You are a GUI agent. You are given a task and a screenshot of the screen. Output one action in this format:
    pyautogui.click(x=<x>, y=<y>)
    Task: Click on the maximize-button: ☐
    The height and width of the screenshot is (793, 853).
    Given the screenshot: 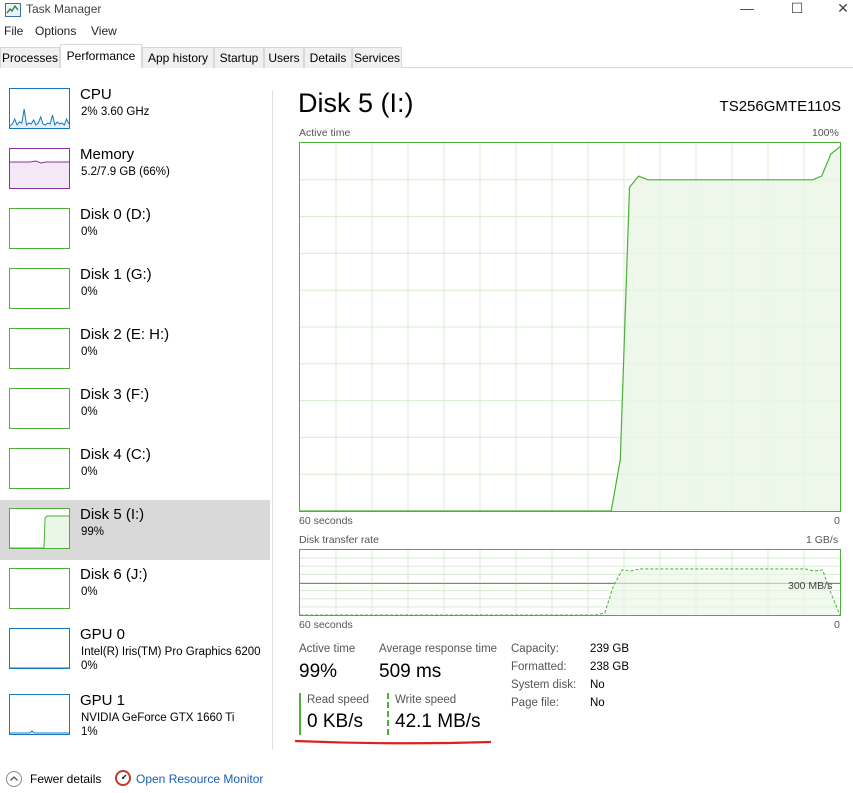 What is the action you would take?
    pyautogui.click(x=797, y=10)
    